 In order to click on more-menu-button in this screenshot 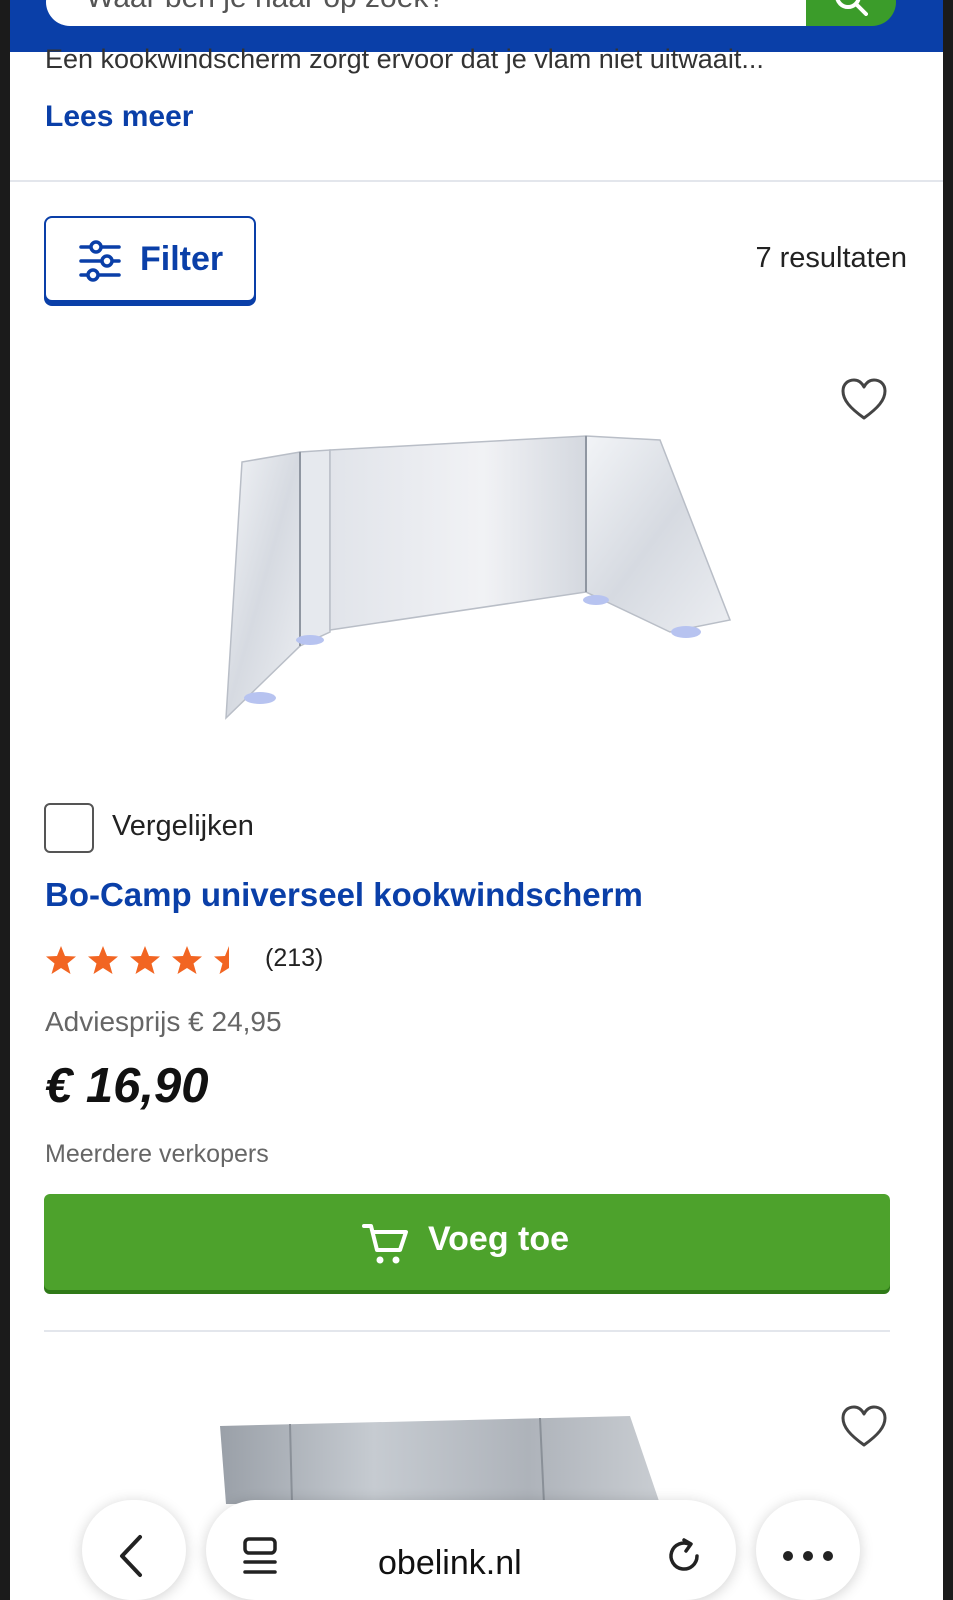, I will do `click(808, 1550)`.